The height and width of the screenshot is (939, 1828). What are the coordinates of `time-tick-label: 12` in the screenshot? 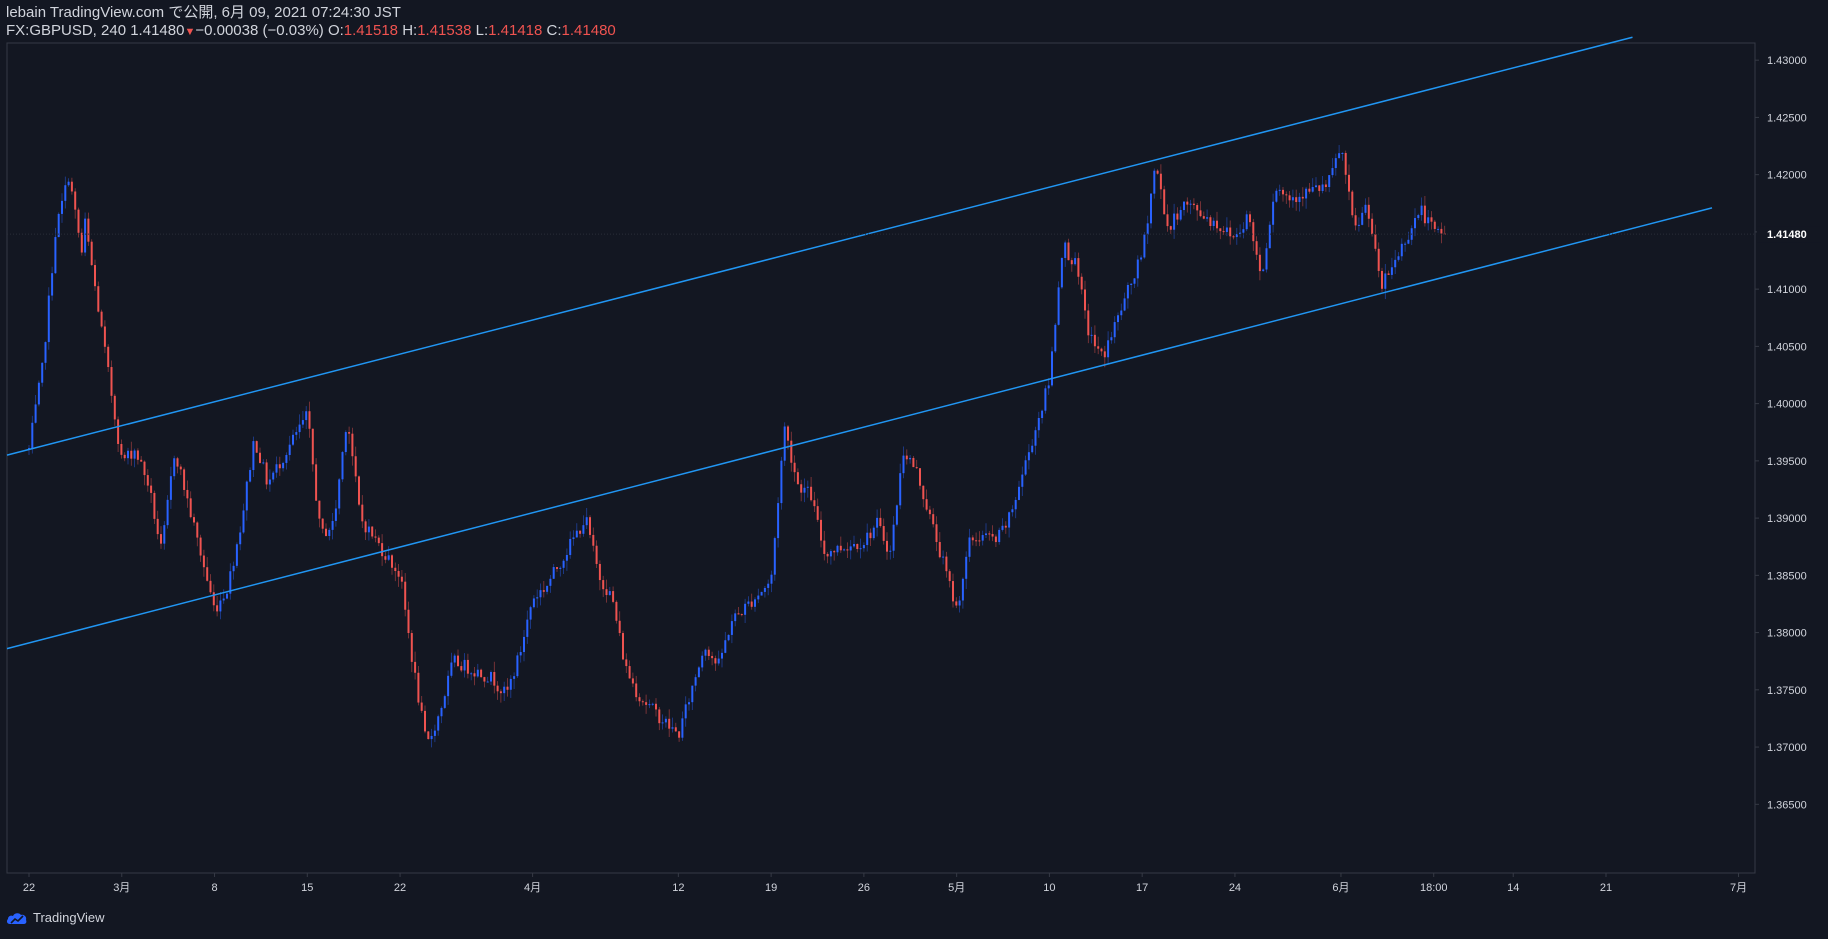 It's located at (678, 888).